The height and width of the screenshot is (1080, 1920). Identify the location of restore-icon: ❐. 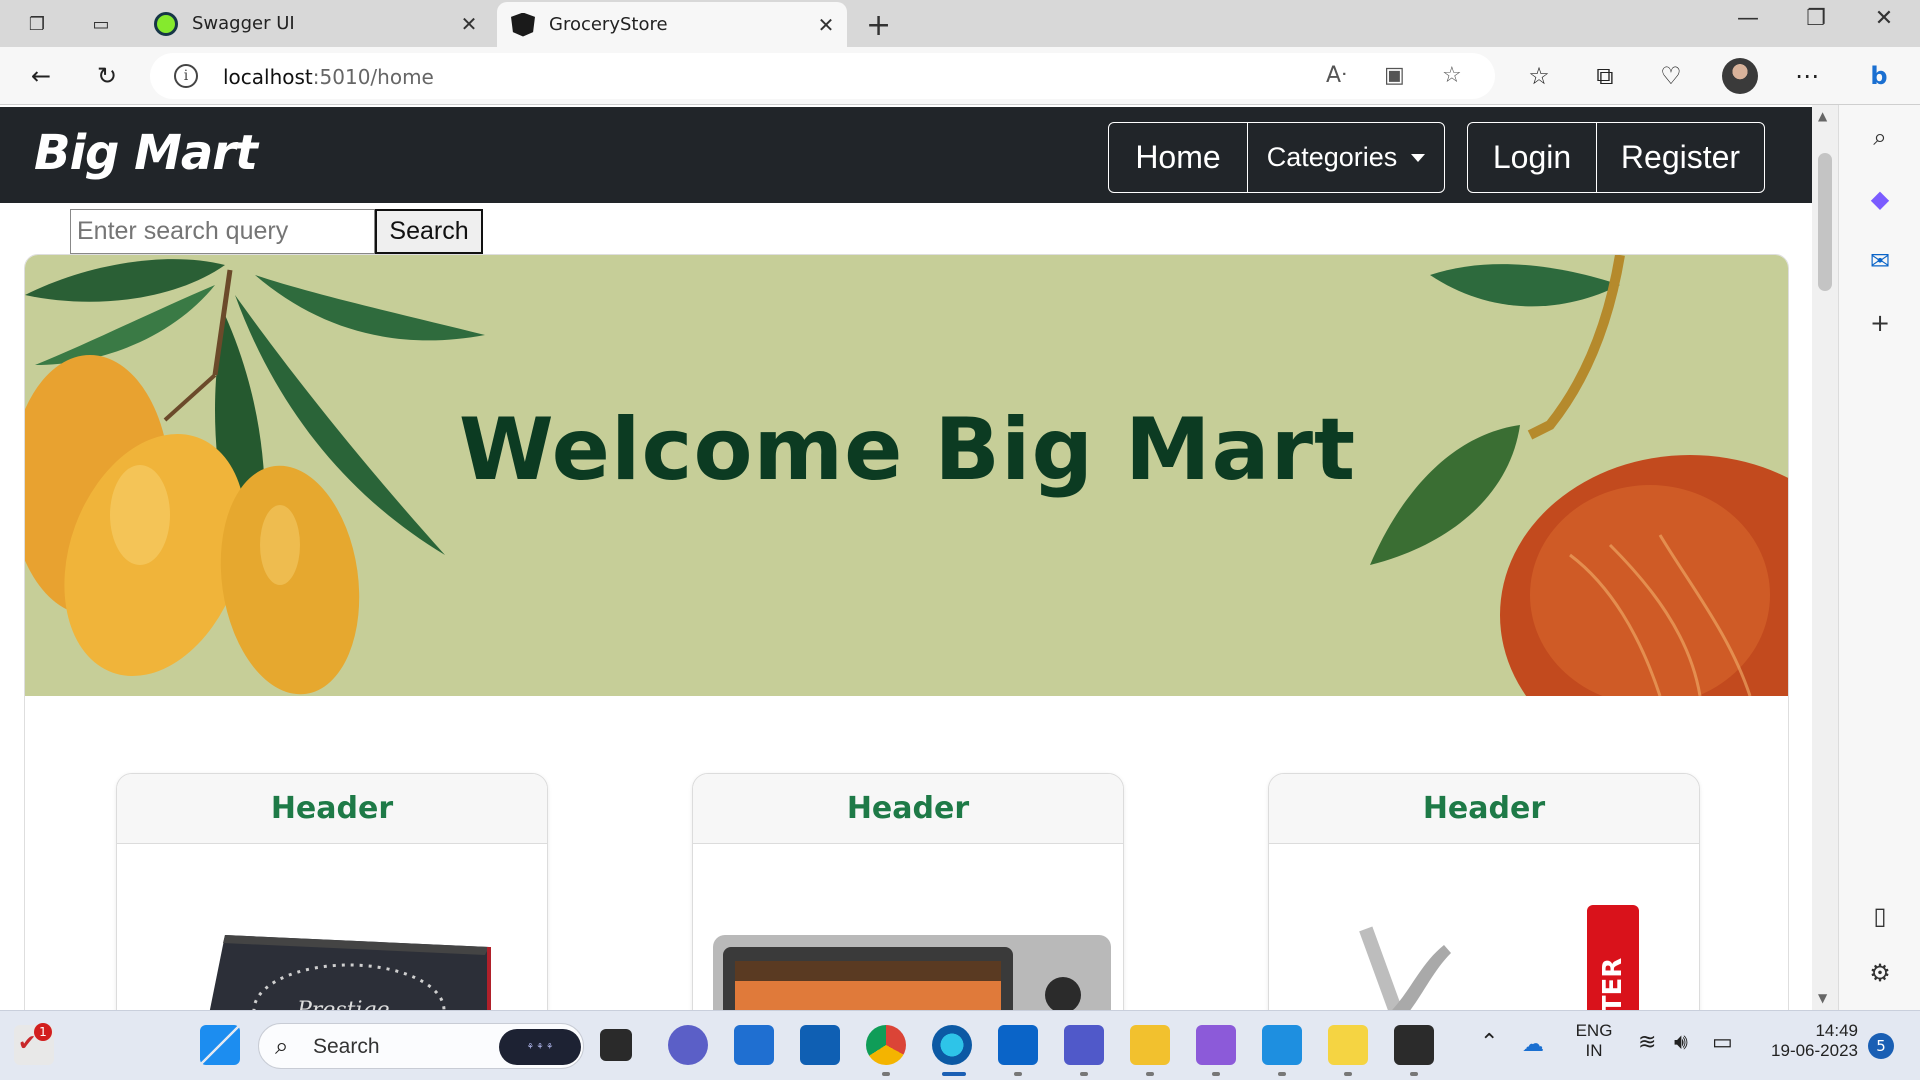
(1816, 18).